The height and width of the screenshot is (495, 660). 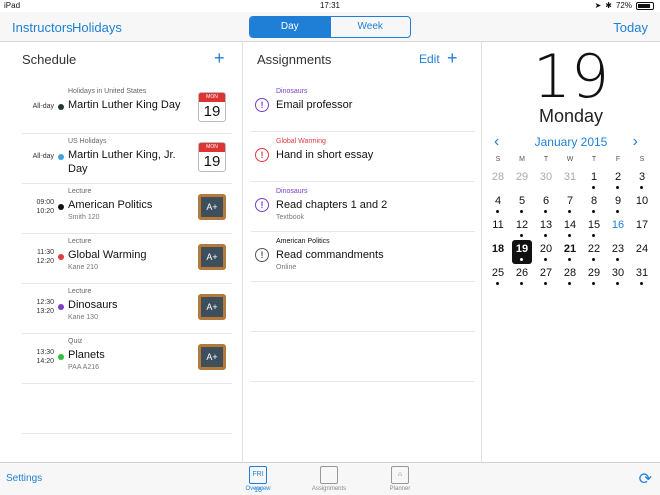 I want to click on event-title: Martin Luther King, Jr., so click(x=122, y=155).